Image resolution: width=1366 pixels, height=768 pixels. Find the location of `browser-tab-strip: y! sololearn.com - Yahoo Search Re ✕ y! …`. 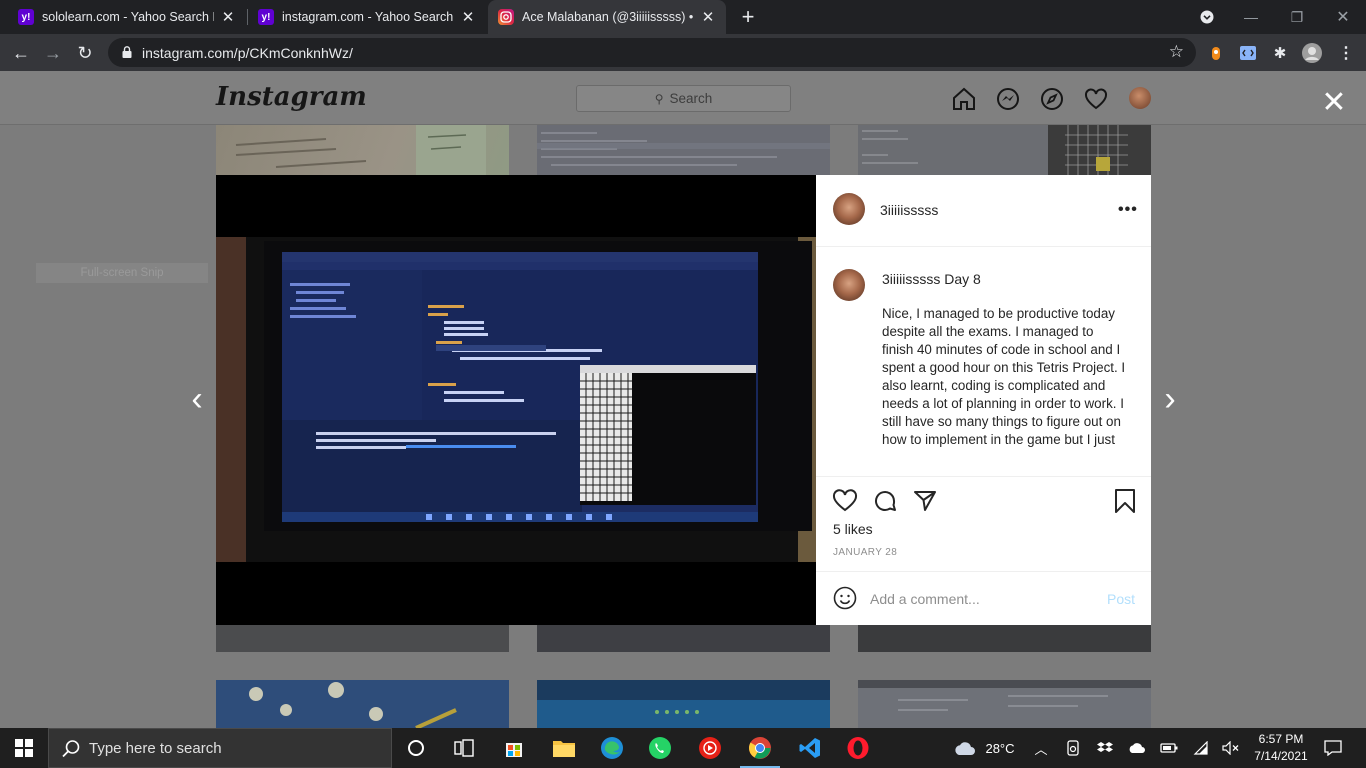

browser-tab-strip: y! sololearn.com - Yahoo Search Re ✕ y! … is located at coordinates (683, 17).